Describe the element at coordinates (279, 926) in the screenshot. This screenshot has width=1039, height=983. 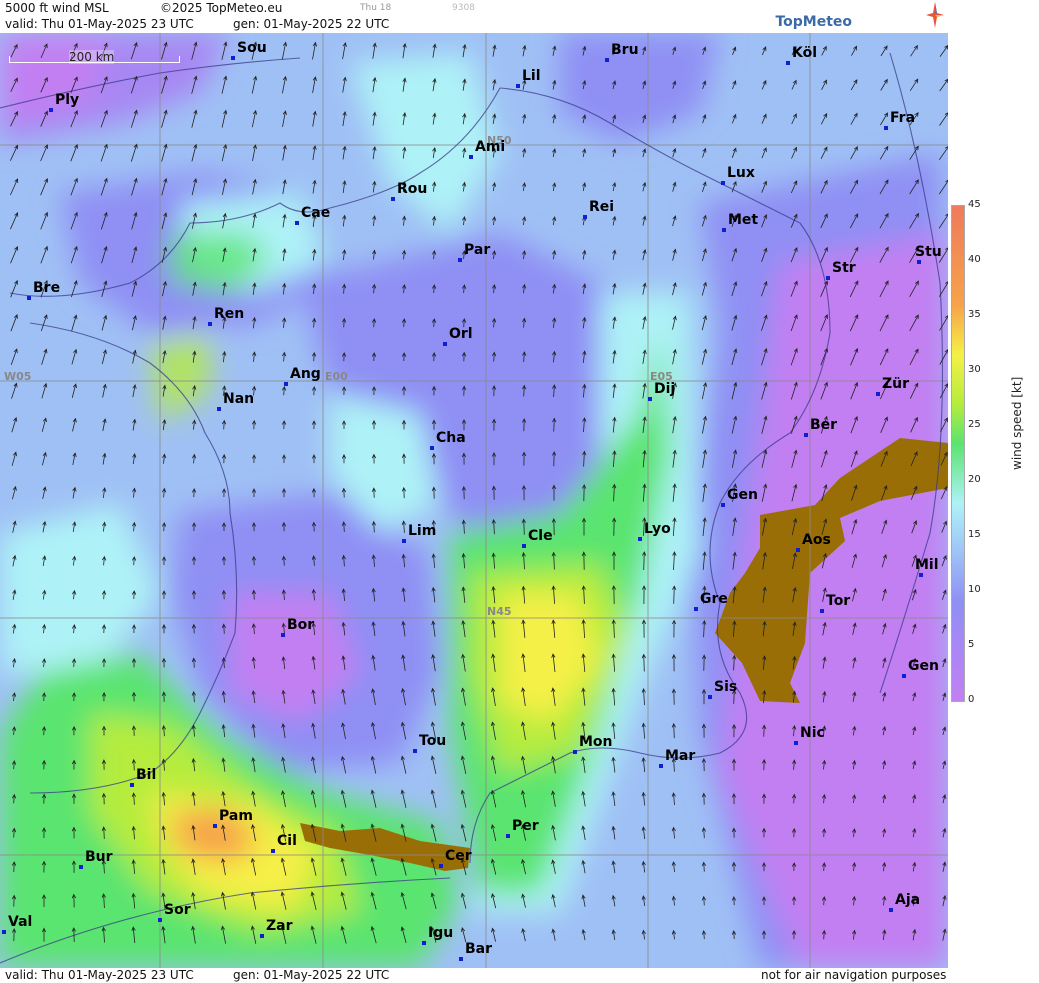
I see `city-label: Zar` at that location.